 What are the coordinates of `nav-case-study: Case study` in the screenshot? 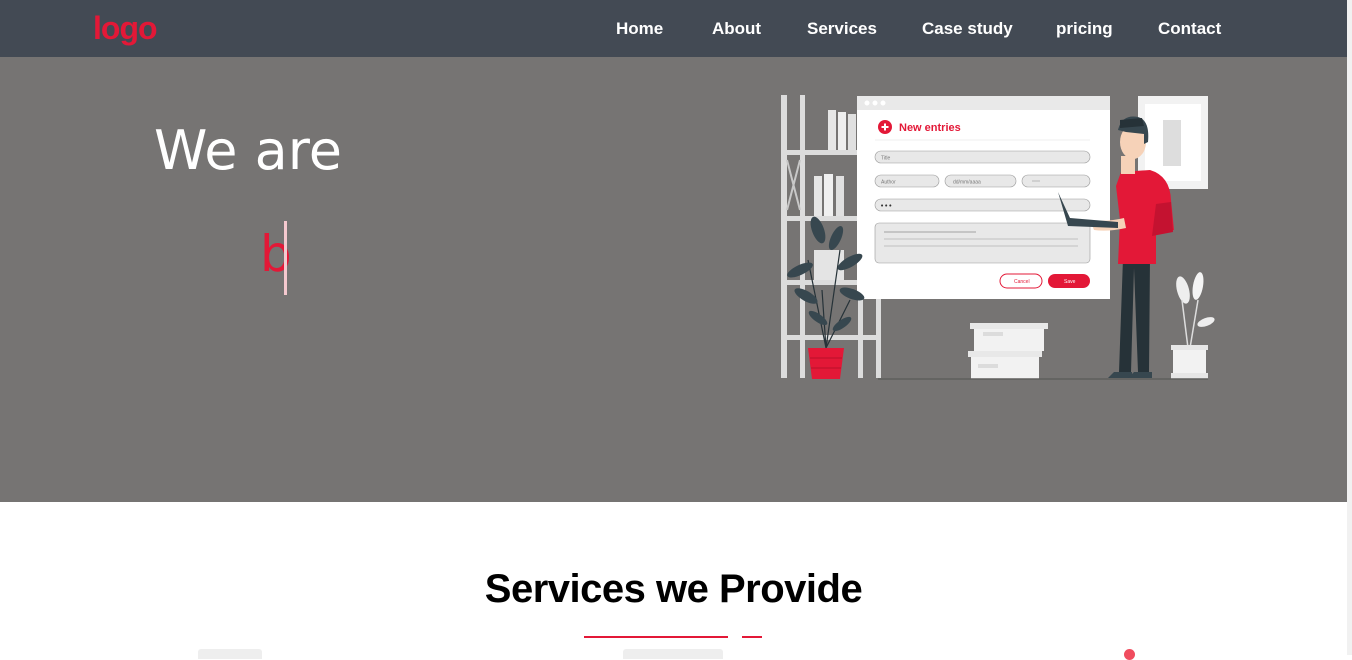 It's located at (967, 29).